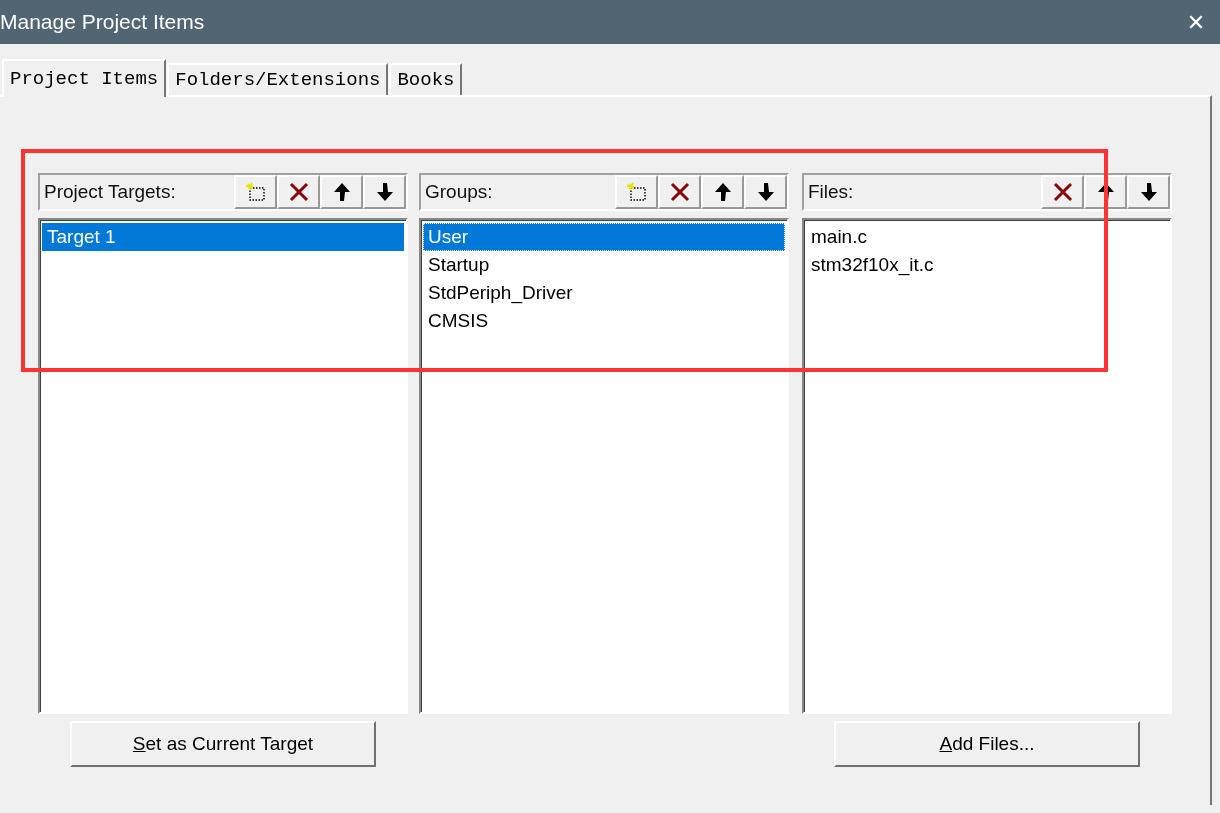  Describe the element at coordinates (987, 265) in the screenshot. I see `list-item: stm32f10x_it.c` at that location.